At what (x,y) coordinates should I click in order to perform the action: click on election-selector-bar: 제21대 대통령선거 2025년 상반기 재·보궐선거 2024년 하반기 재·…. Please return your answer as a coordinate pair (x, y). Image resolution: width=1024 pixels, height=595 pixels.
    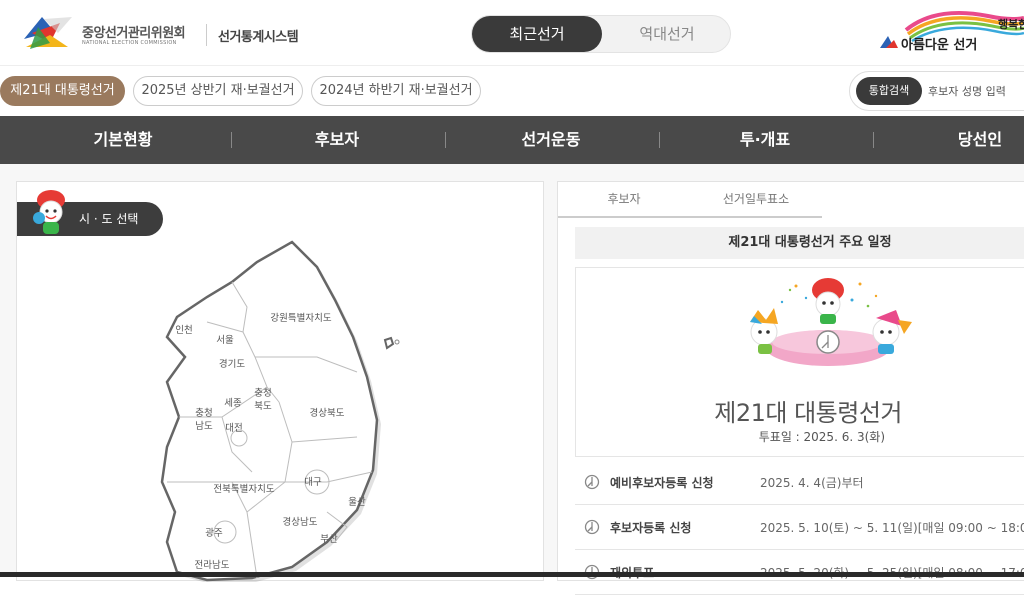
    Looking at the image, I should click on (512, 91).